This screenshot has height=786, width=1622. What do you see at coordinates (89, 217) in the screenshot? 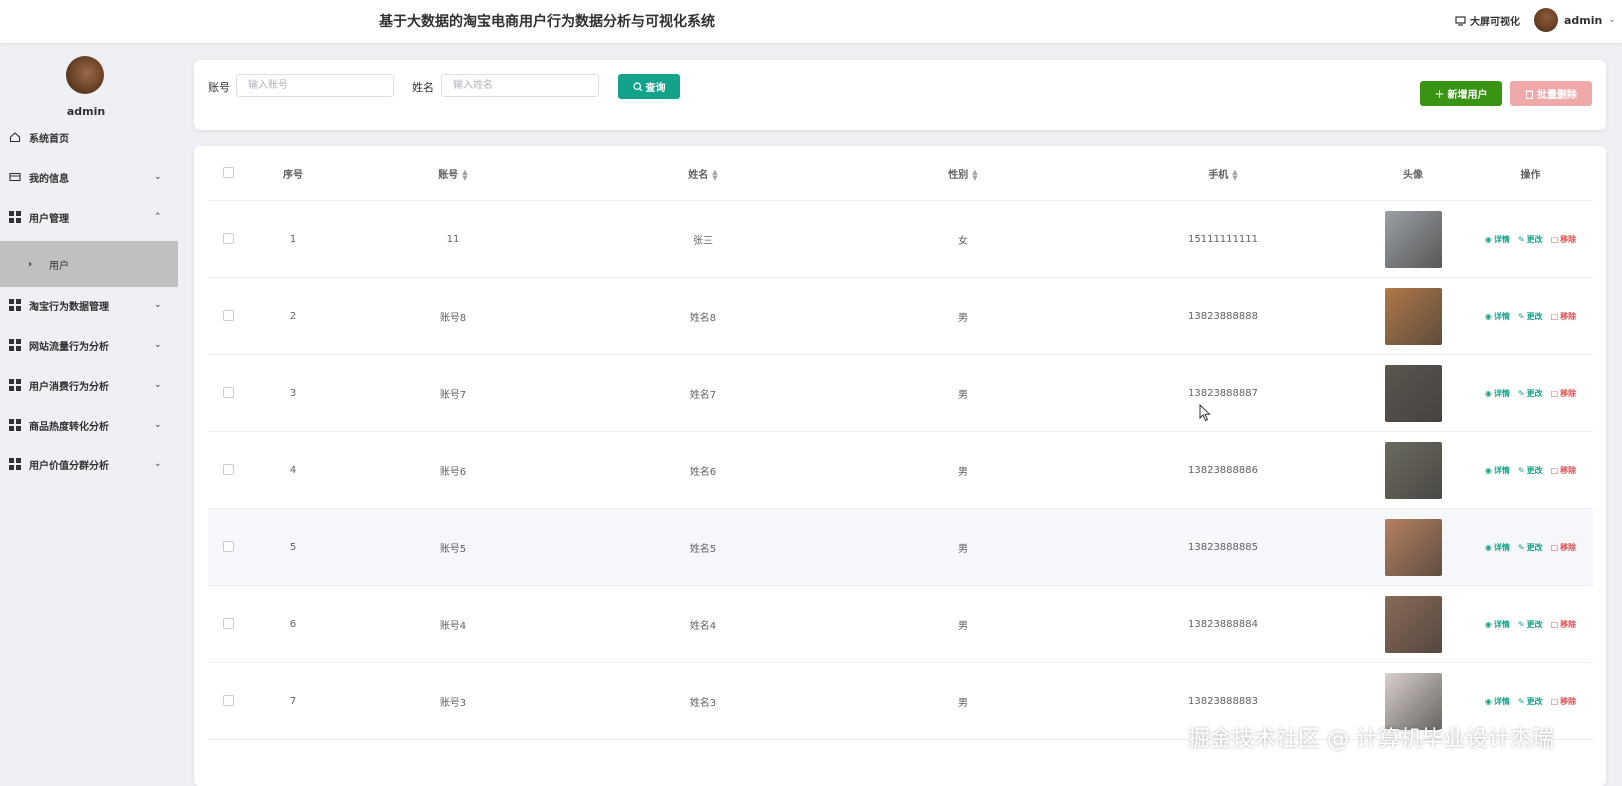
I see `sidebar-item-user-management: 用户管理 ⌃` at bounding box center [89, 217].